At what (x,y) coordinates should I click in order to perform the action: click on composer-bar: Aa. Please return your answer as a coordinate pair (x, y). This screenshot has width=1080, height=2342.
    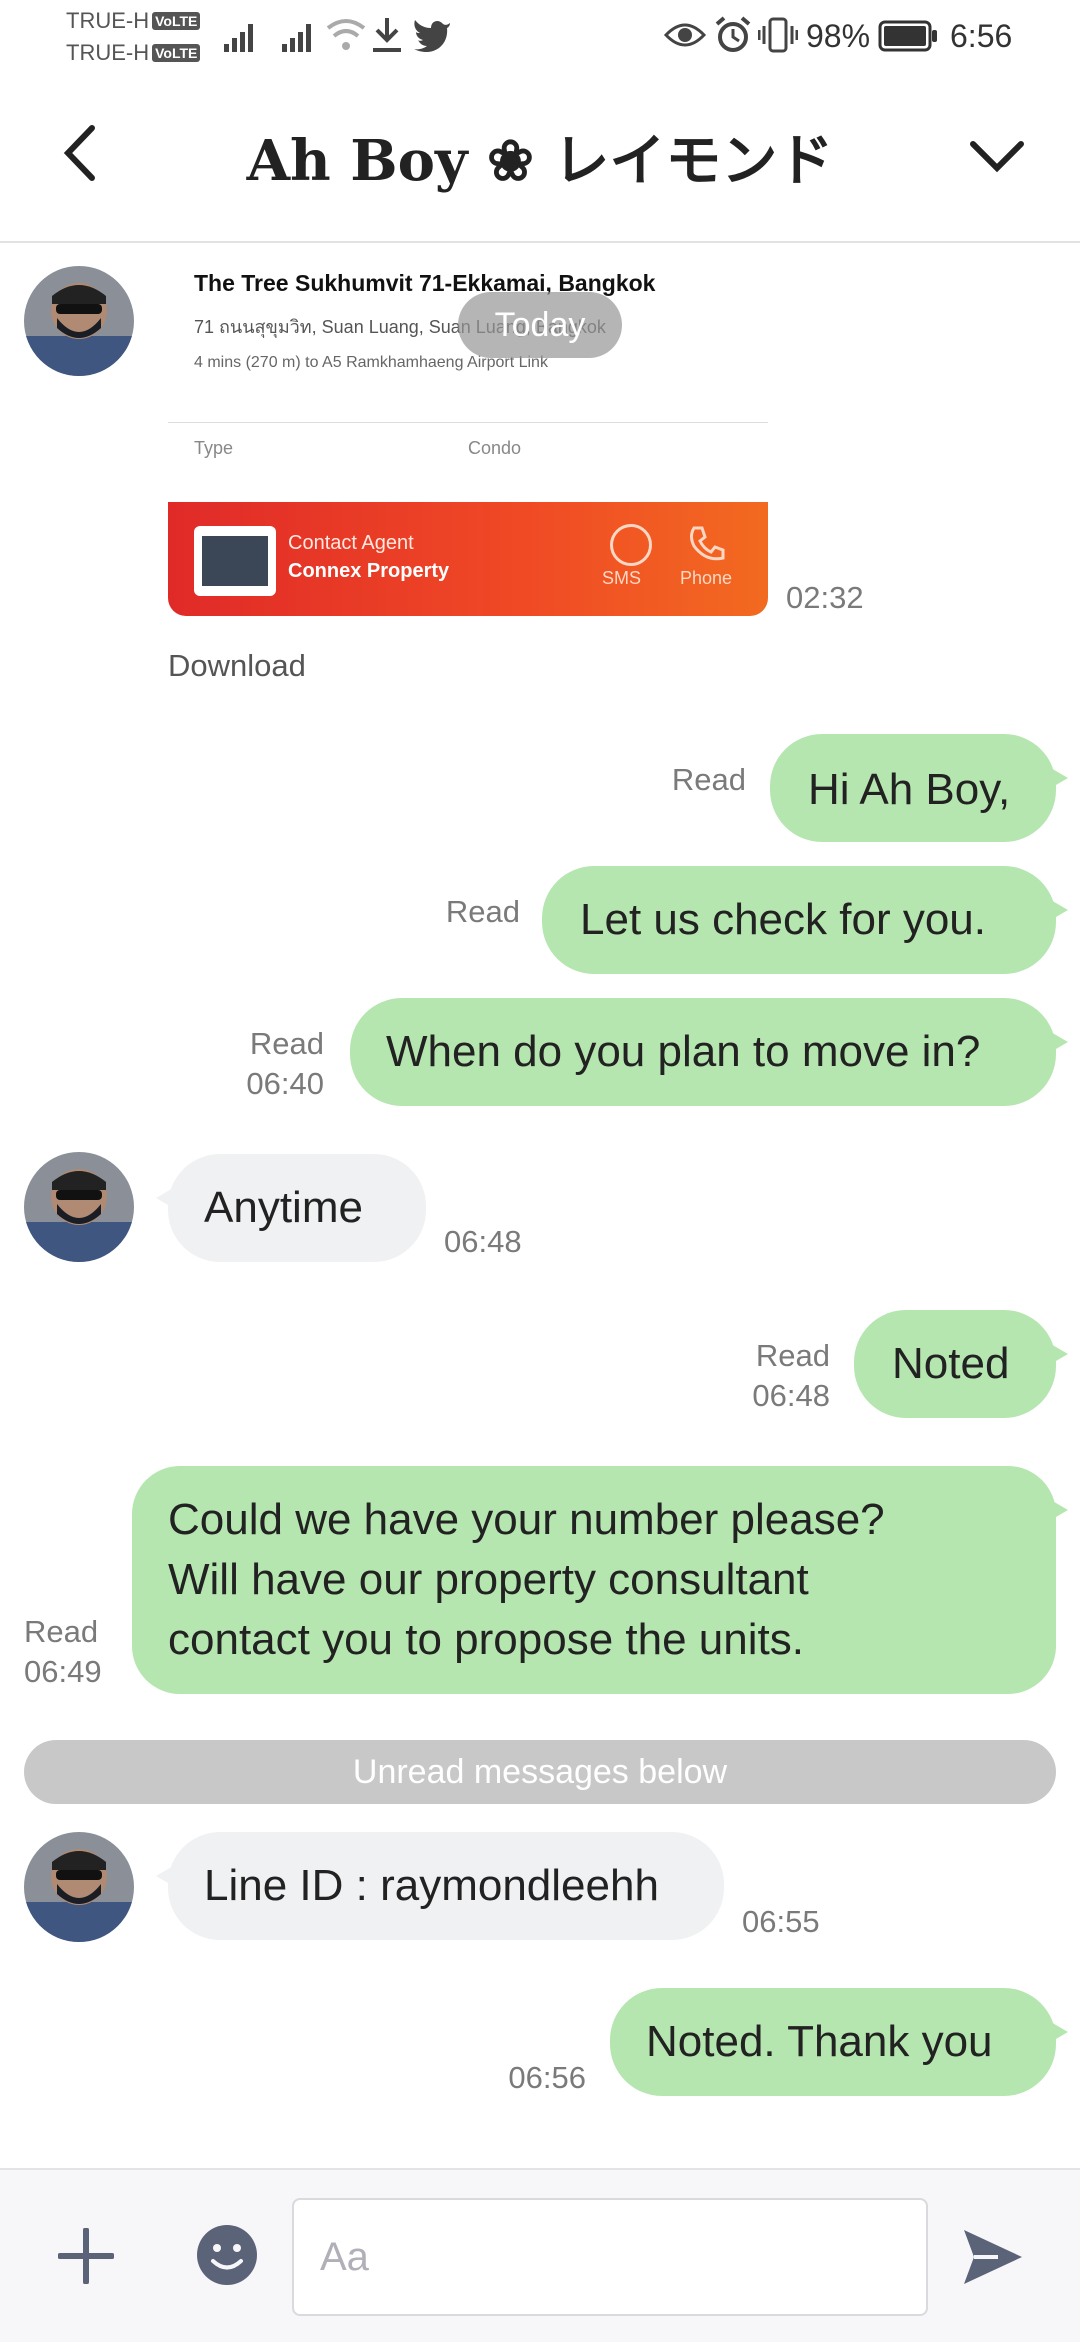
    Looking at the image, I should click on (540, 2255).